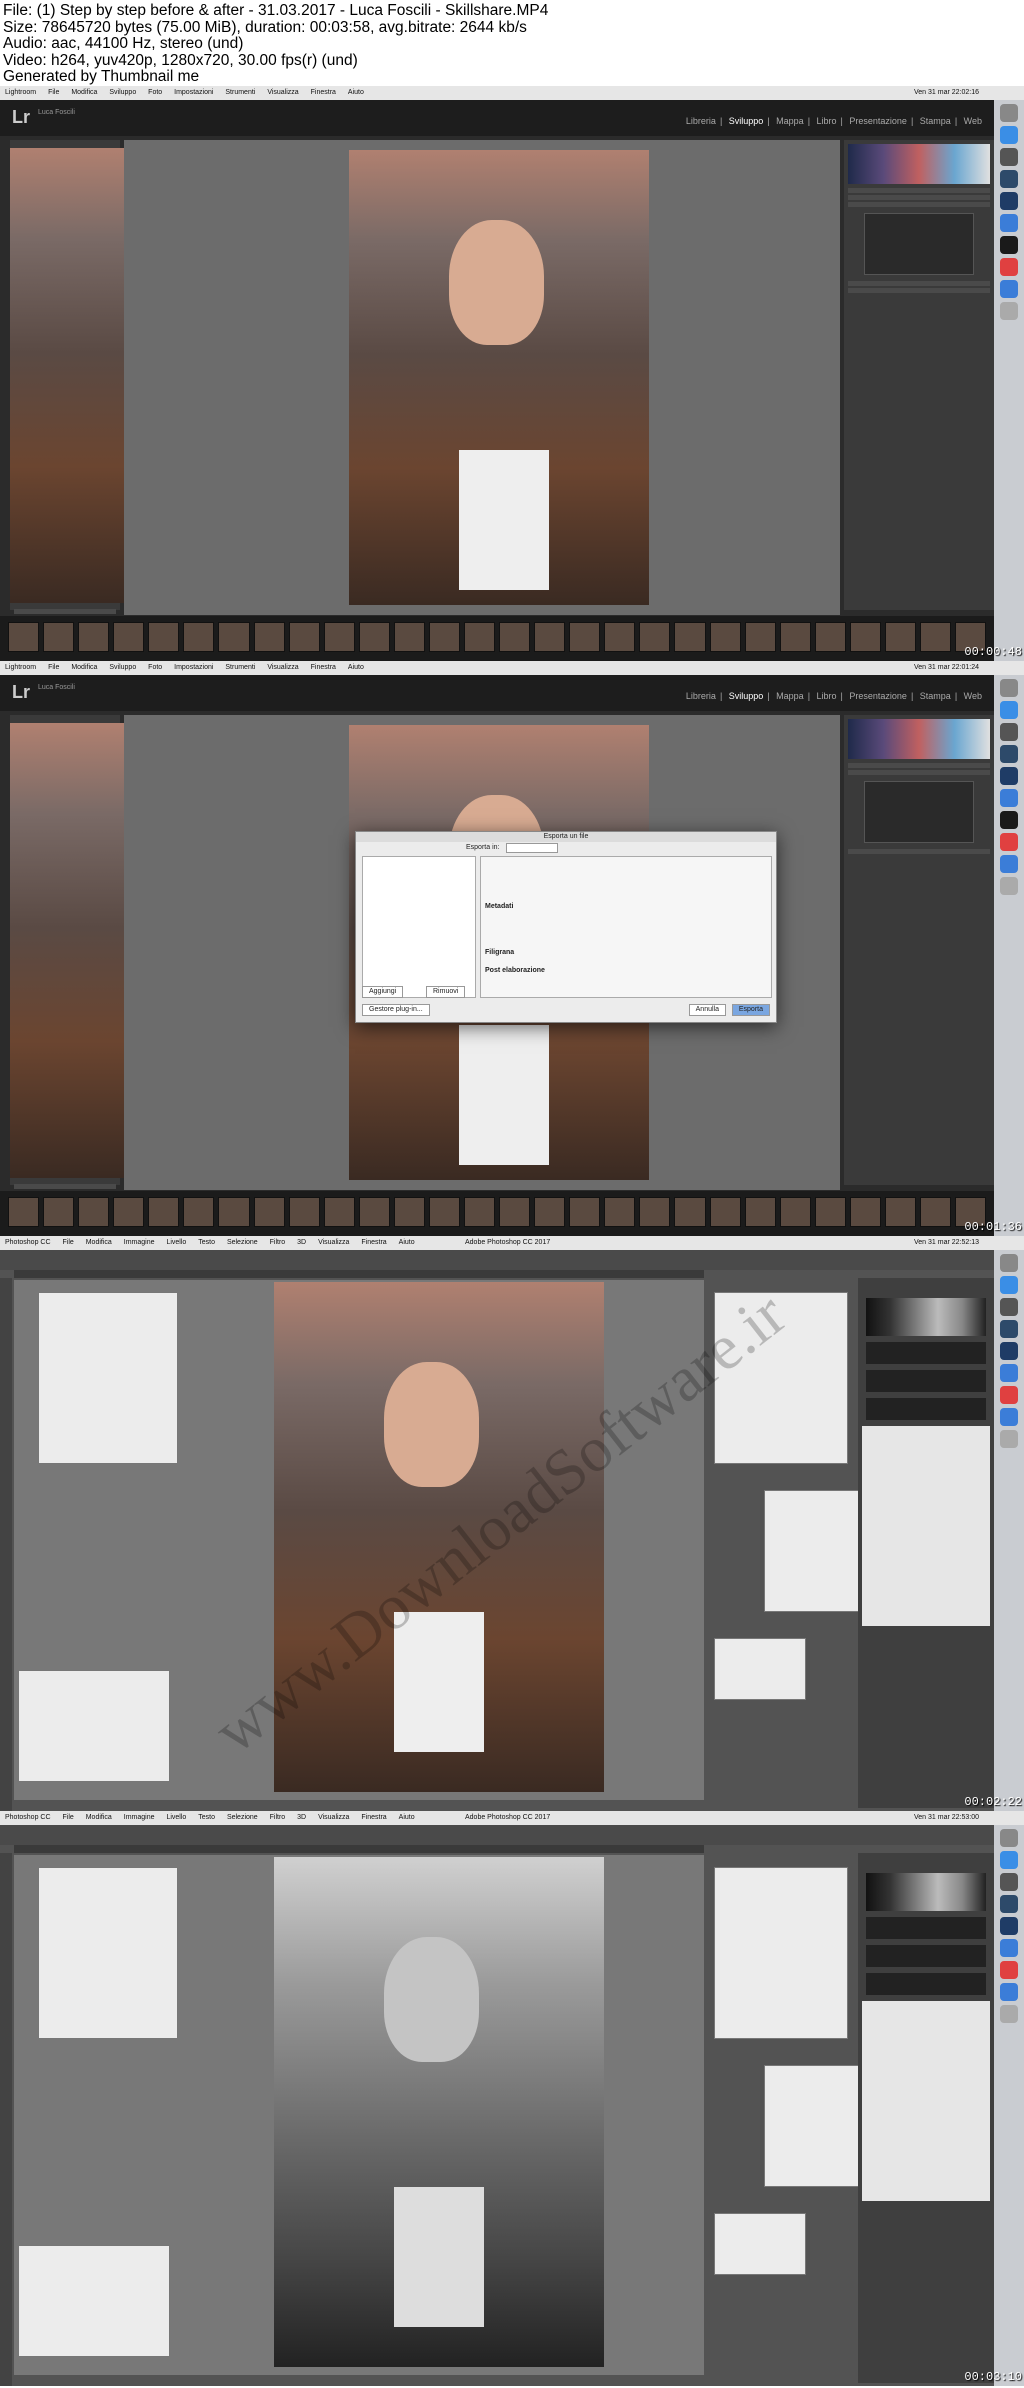  What do you see at coordinates (781, 1953) in the screenshot?
I see `actions-panel` at bounding box center [781, 1953].